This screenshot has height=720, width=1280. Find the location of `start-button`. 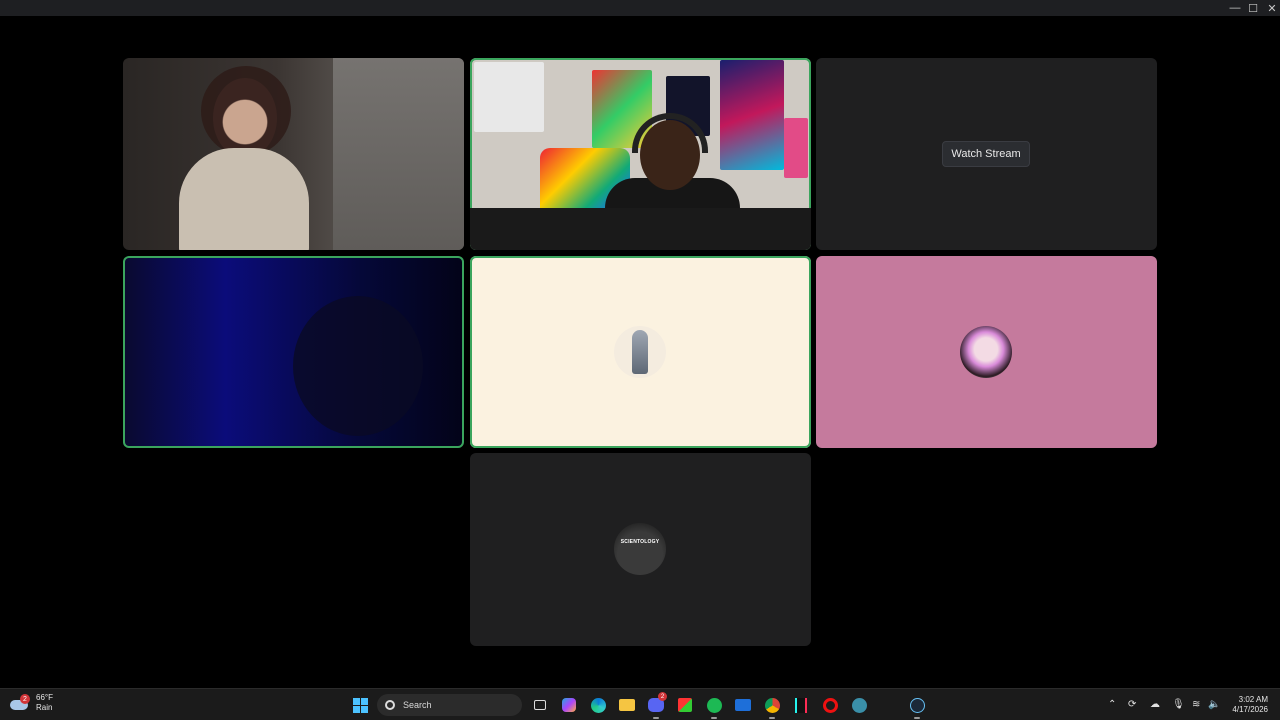

start-button is located at coordinates (360, 705).